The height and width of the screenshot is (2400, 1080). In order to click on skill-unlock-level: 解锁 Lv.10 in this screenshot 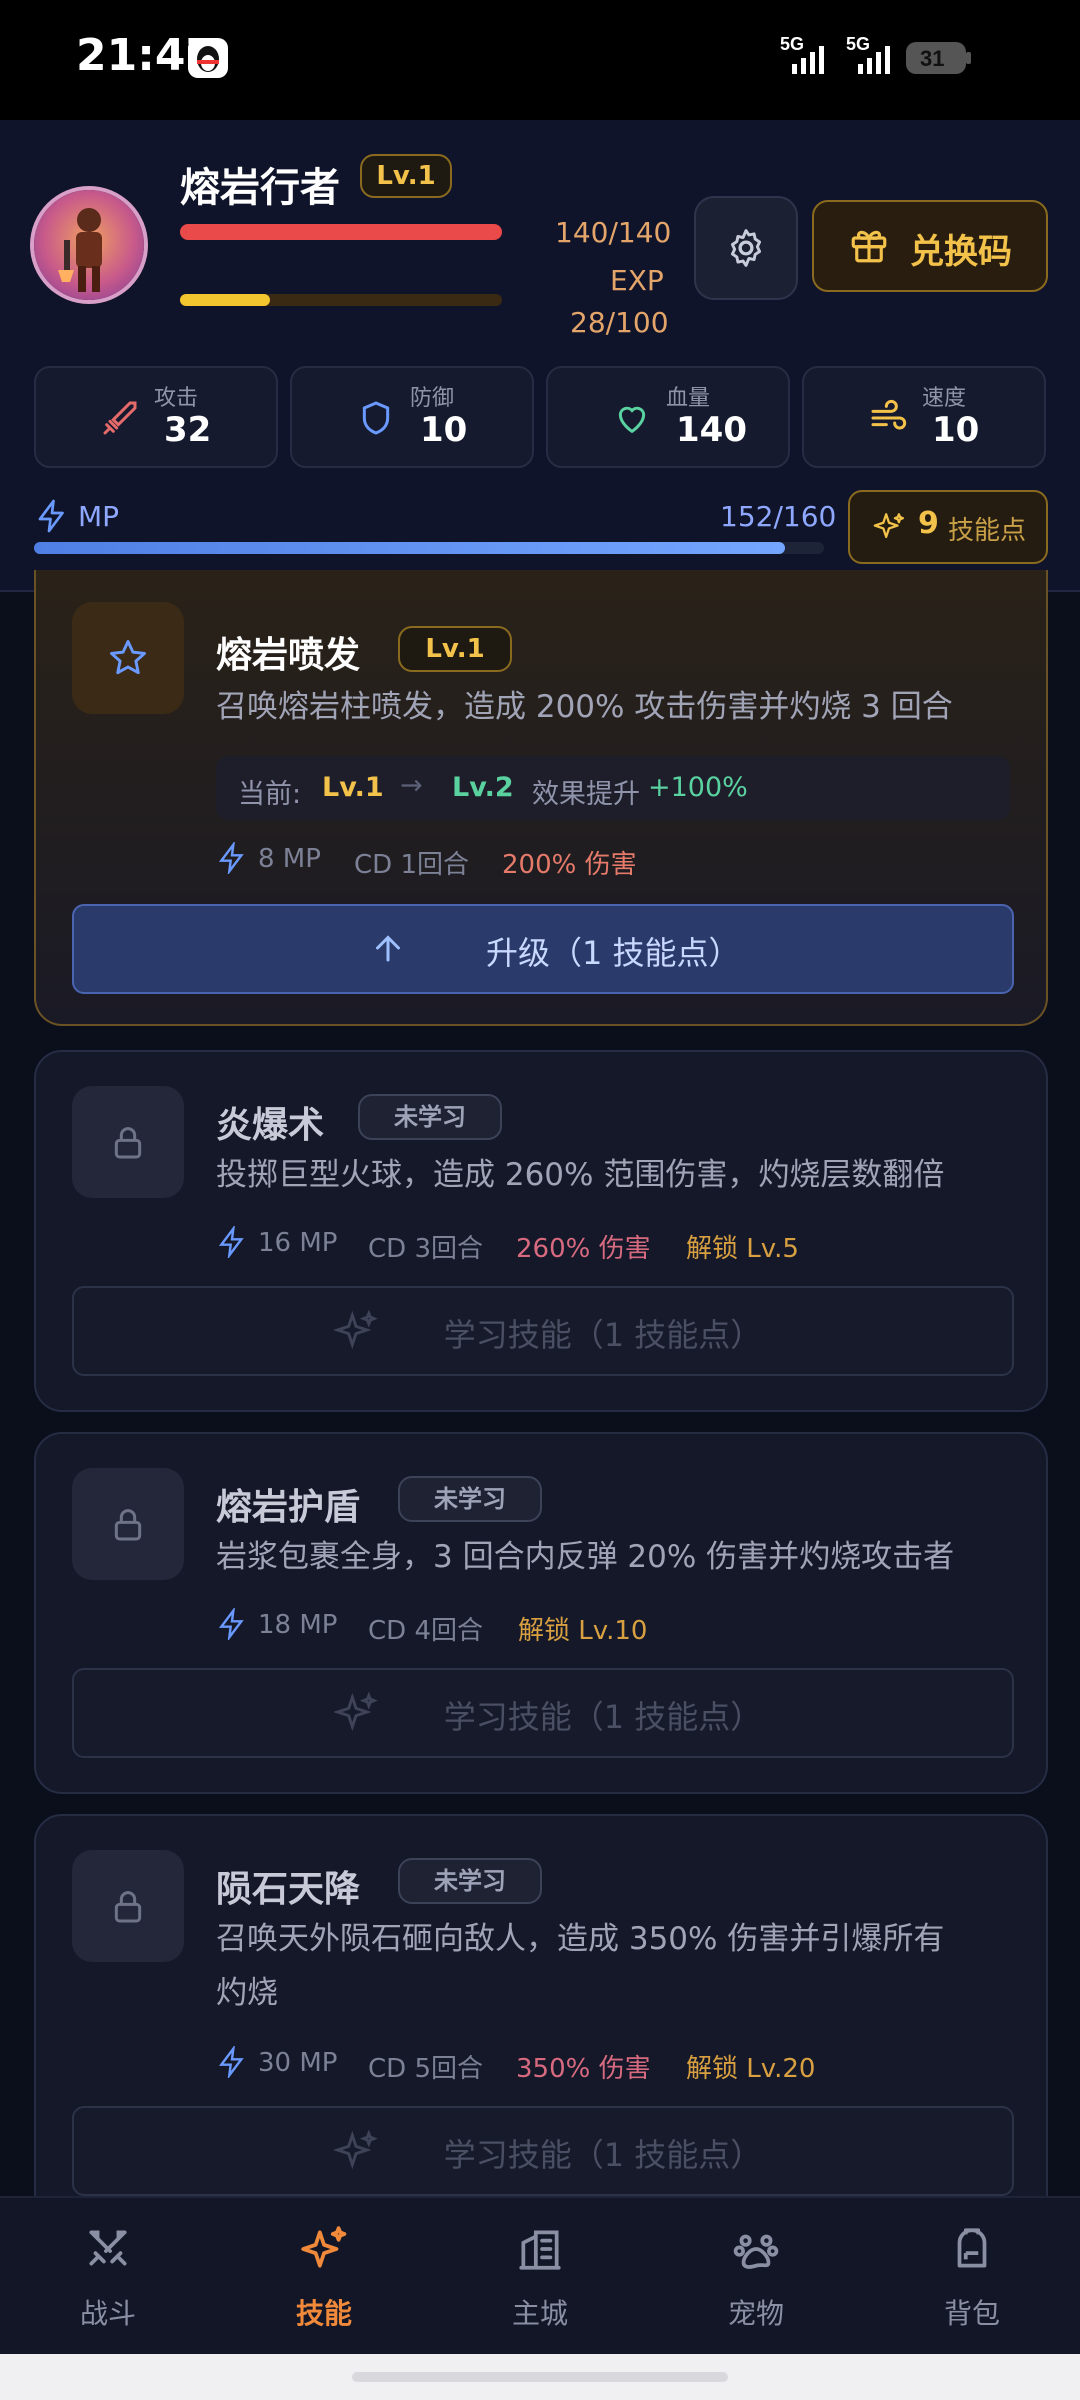, I will do `click(583, 1631)`.